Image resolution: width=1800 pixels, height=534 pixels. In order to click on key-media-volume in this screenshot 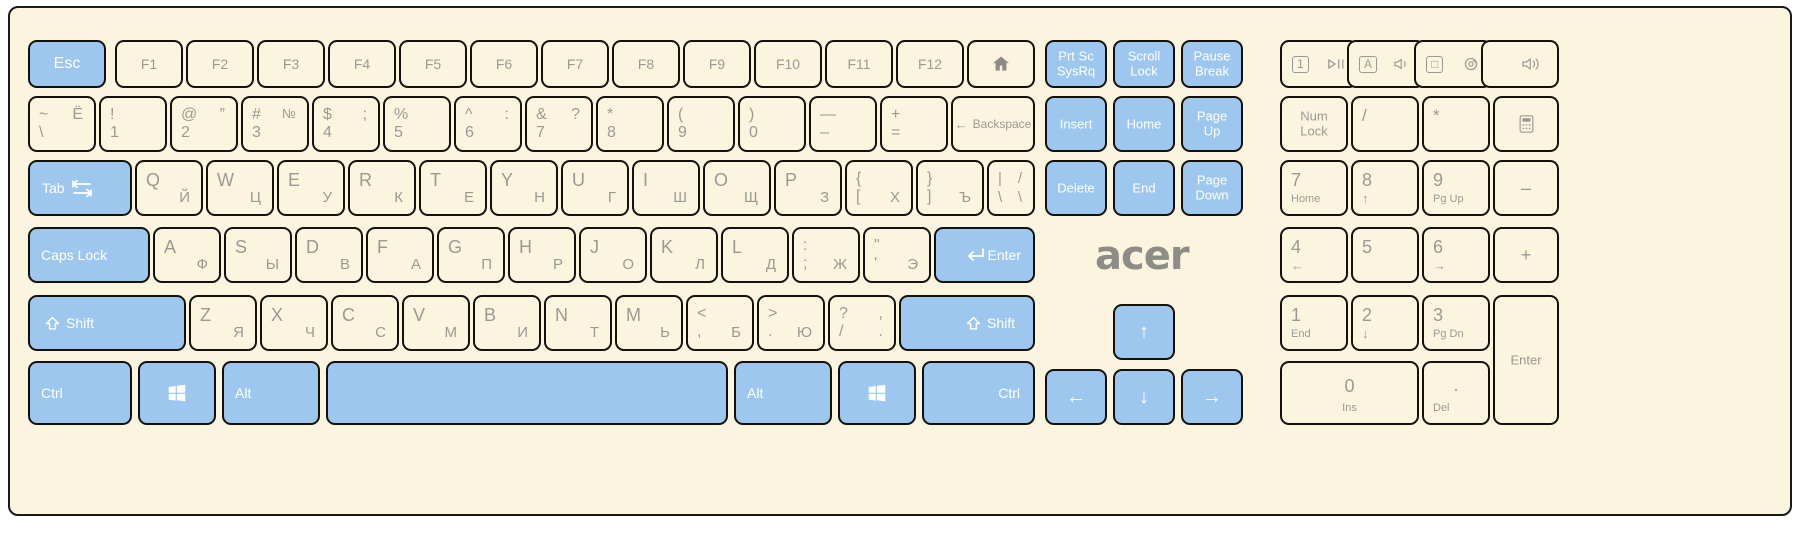, I will do `click(1520, 64)`.